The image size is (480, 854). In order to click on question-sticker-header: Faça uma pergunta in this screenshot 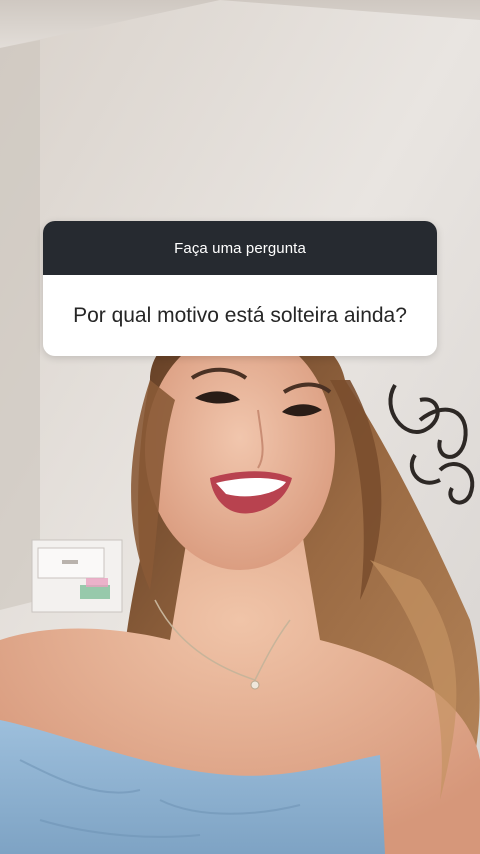, I will do `click(240, 248)`.